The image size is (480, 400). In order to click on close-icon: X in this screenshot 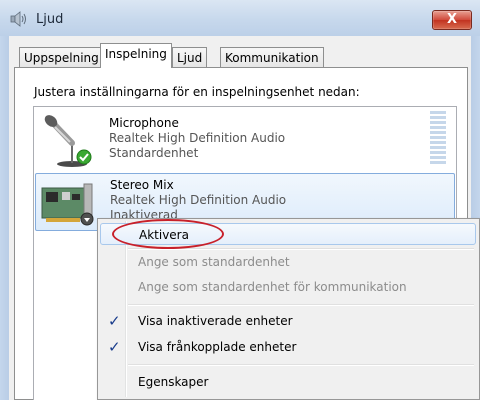, I will do `click(452, 19)`.